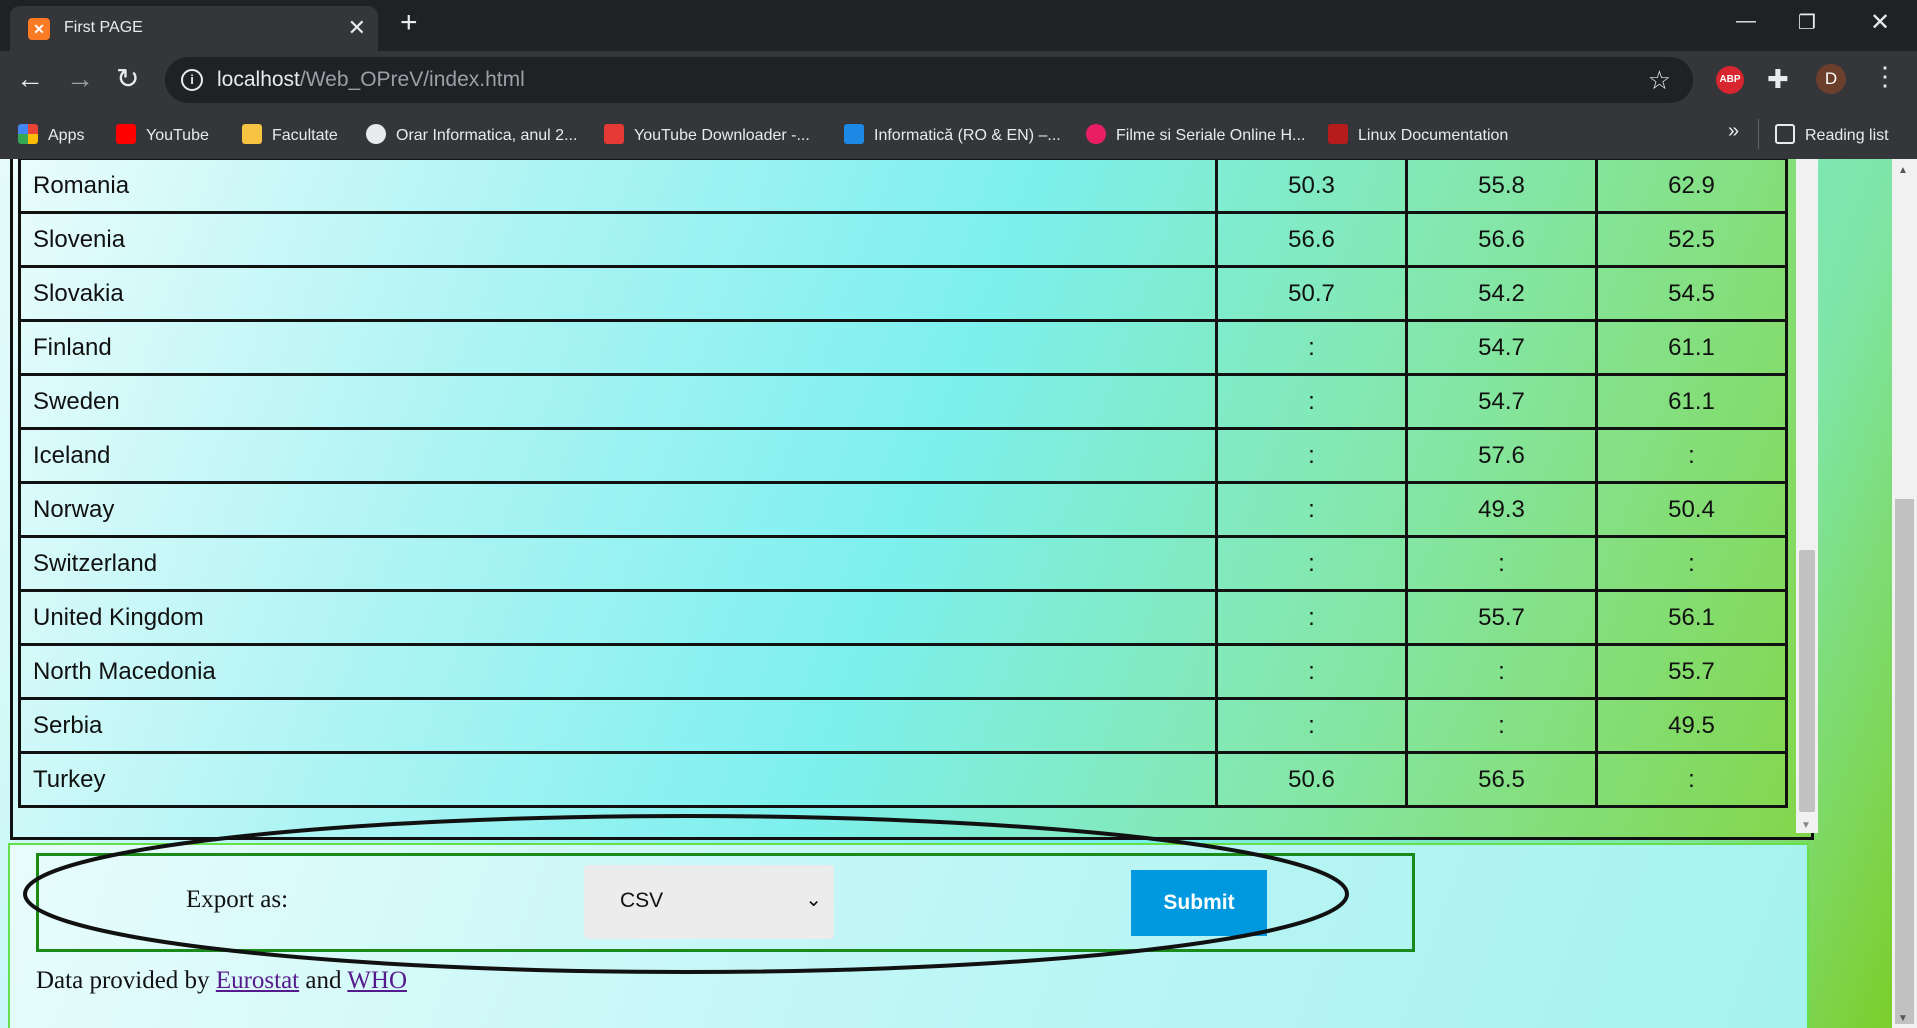  What do you see at coordinates (1501, 186) in the screenshot?
I see `table-cell-value: 55.8` at bounding box center [1501, 186].